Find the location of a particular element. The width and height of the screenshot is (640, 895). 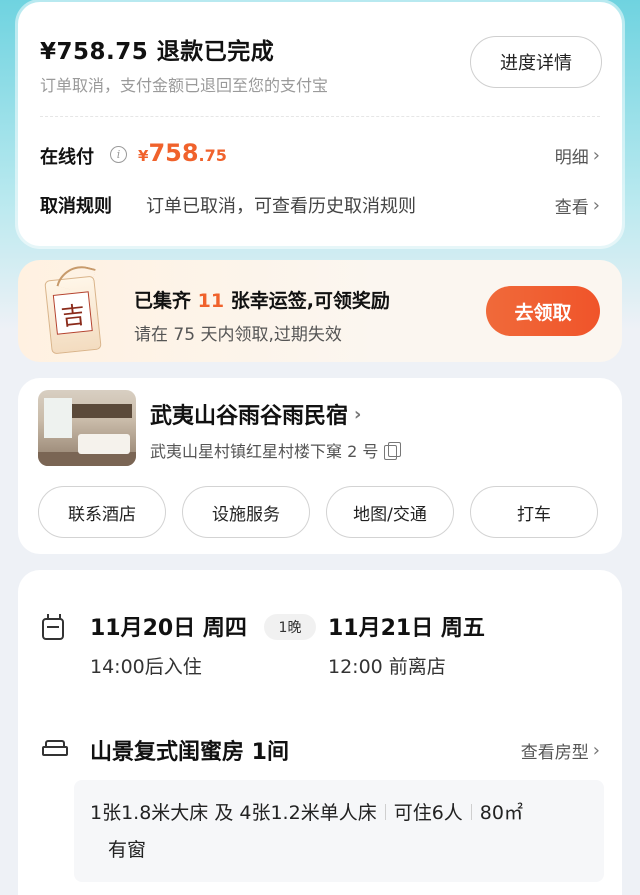

view-room-type-link: 查看房型 › is located at coordinates (560, 750).